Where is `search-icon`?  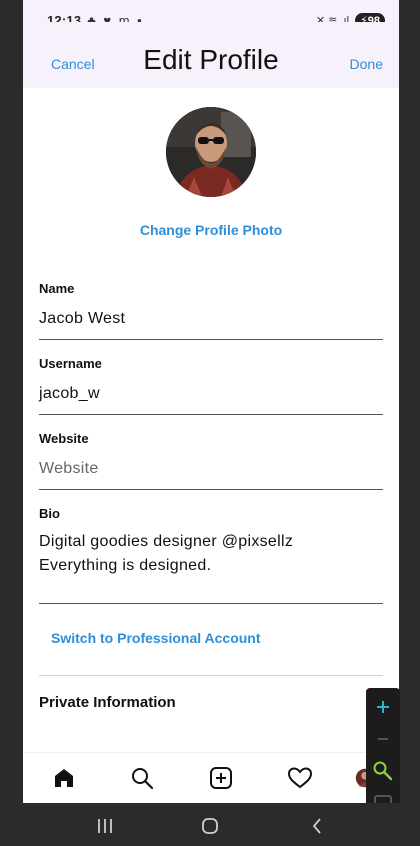 search-icon is located at coordinates (142, 778).